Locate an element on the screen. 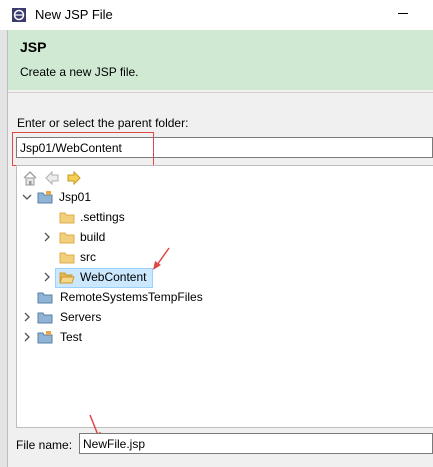 Image resolution: width=433 pixels, height=467 pixels. file-name-label: File name: is located at coordinates (44, 445).